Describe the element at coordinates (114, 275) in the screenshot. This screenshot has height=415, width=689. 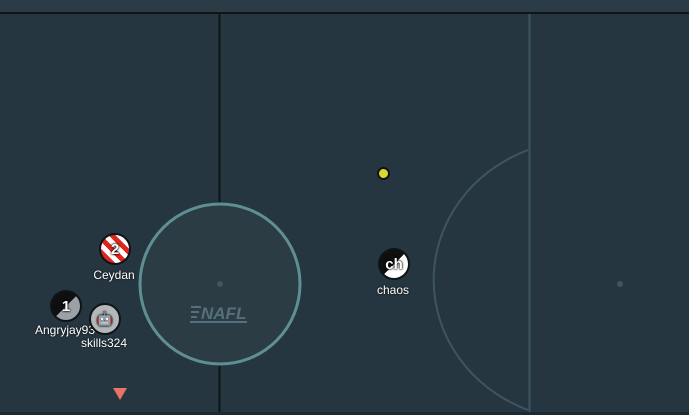
I see `player-name: Ceydan` at that location.